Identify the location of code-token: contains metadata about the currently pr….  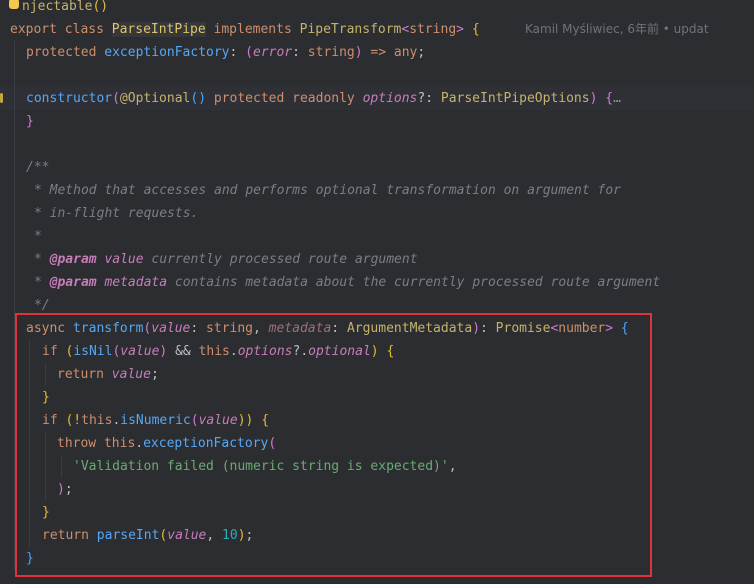
(417, 282).